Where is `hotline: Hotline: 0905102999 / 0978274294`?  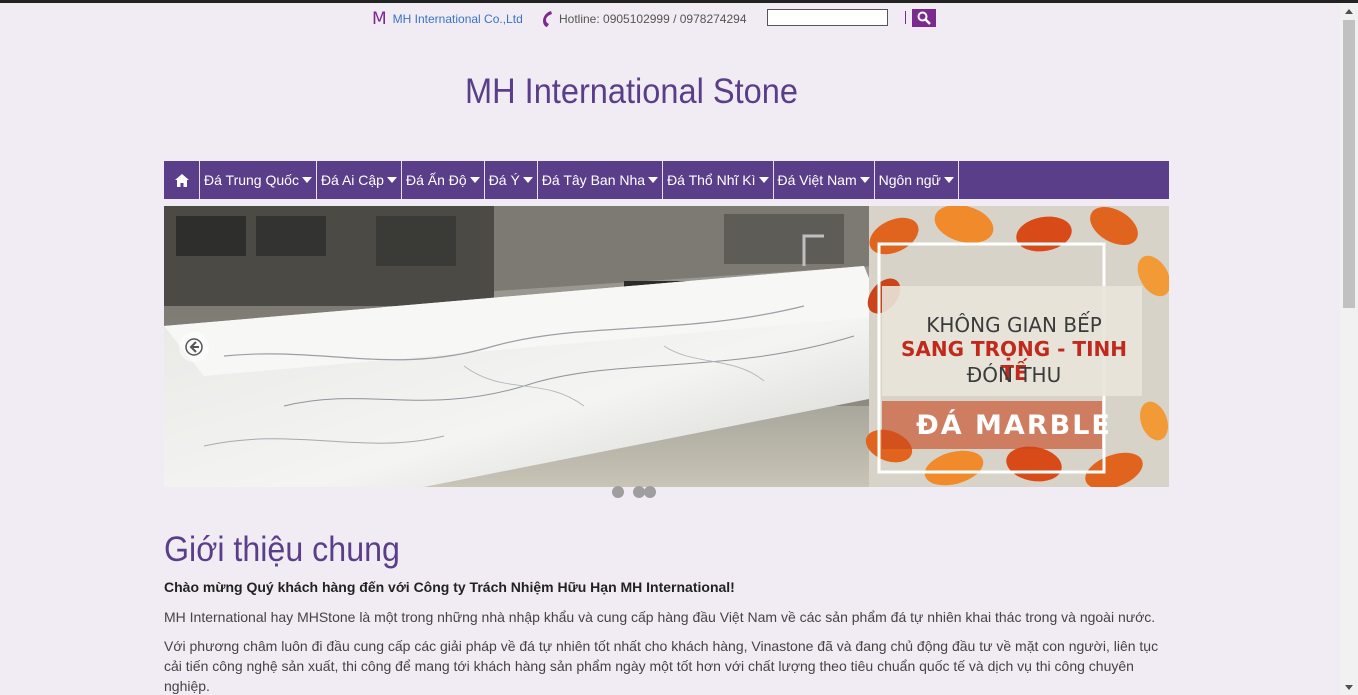
hotline: Hotline: 0905102999 / 0978274294 is located at coordinates (644, 19).